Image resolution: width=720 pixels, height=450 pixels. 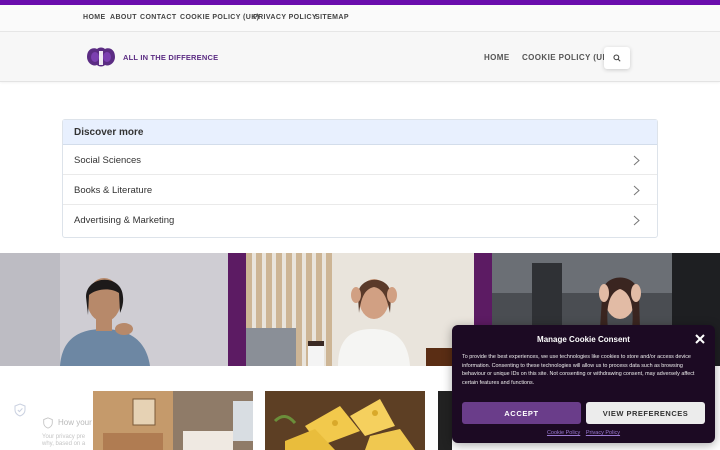 I want to click on view-preferences-button: VIEW PREFERENCES, so click(x=645, y=413).